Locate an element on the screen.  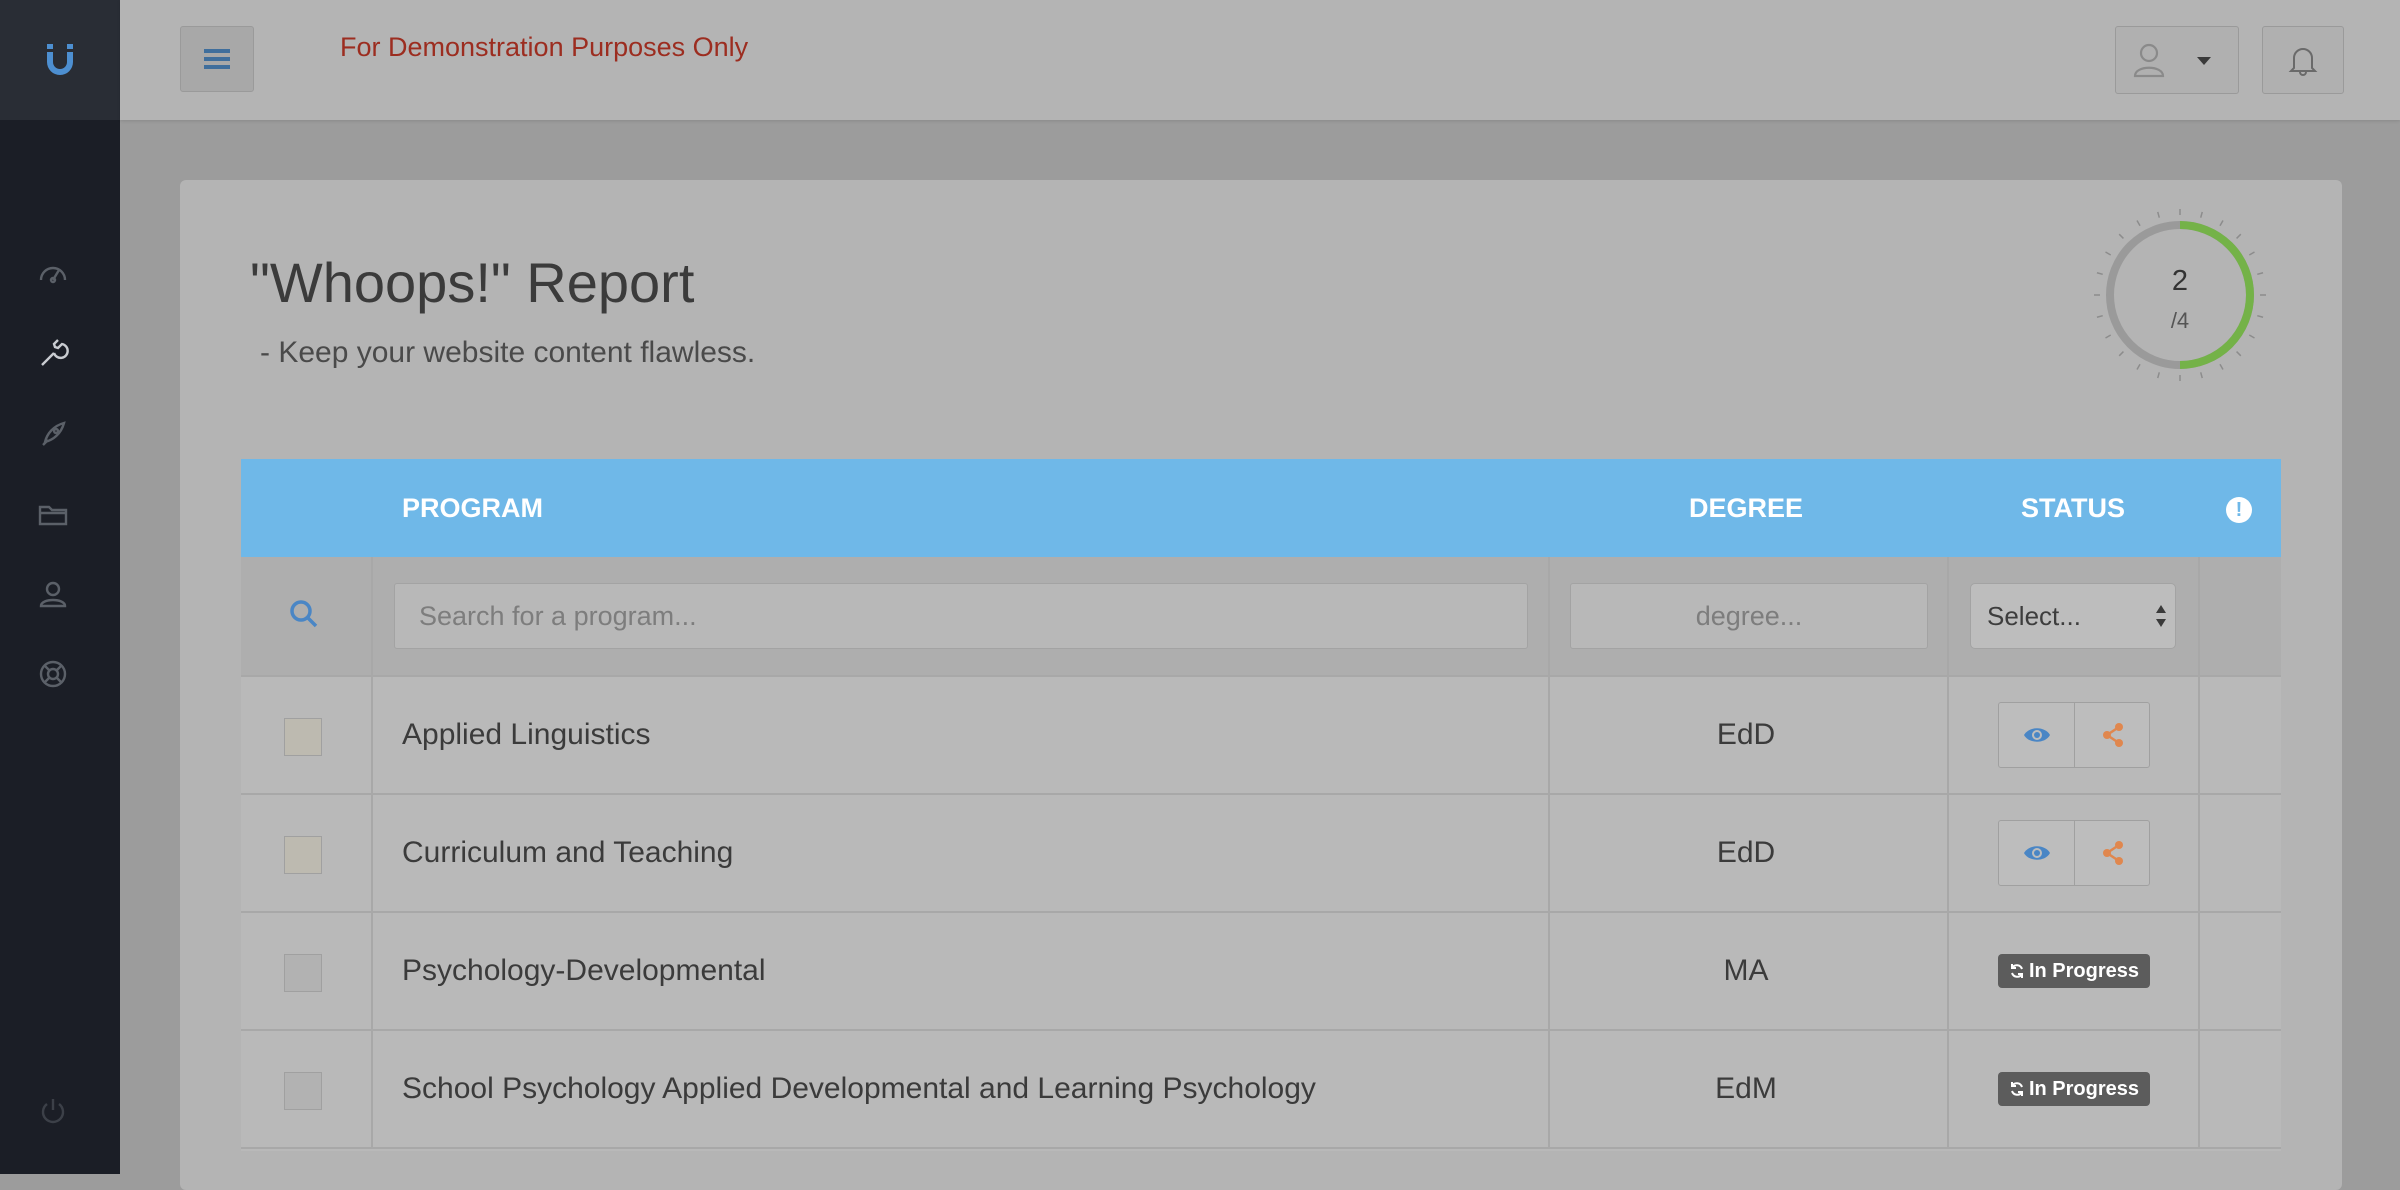
column-header-status: STATUS is located at coordinates (2073, 508).